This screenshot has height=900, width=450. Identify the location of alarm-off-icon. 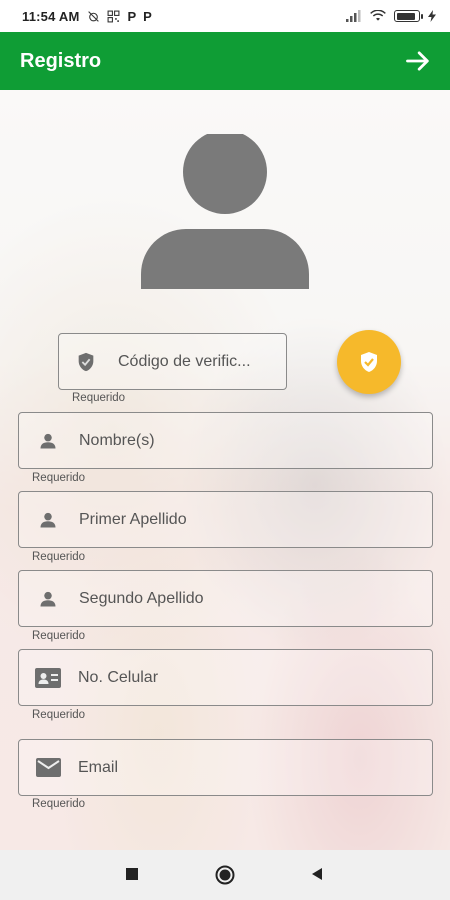
(94, 16).